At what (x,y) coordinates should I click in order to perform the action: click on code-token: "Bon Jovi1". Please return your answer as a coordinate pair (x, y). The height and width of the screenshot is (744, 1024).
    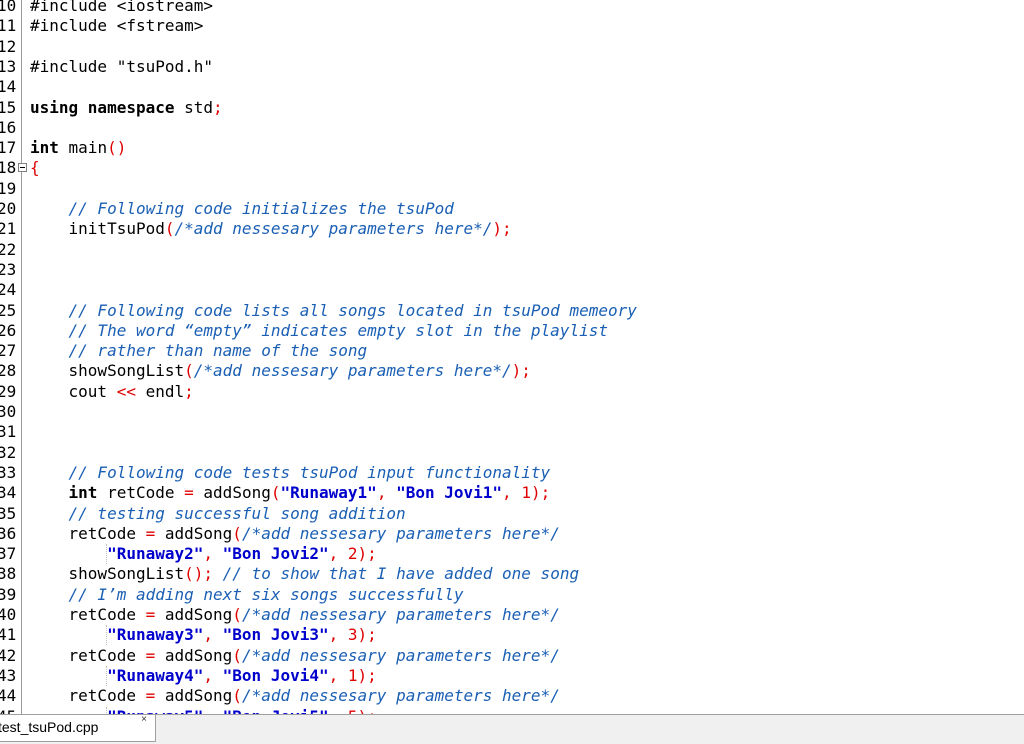
    Looking at the image, I should click on (449, 493).